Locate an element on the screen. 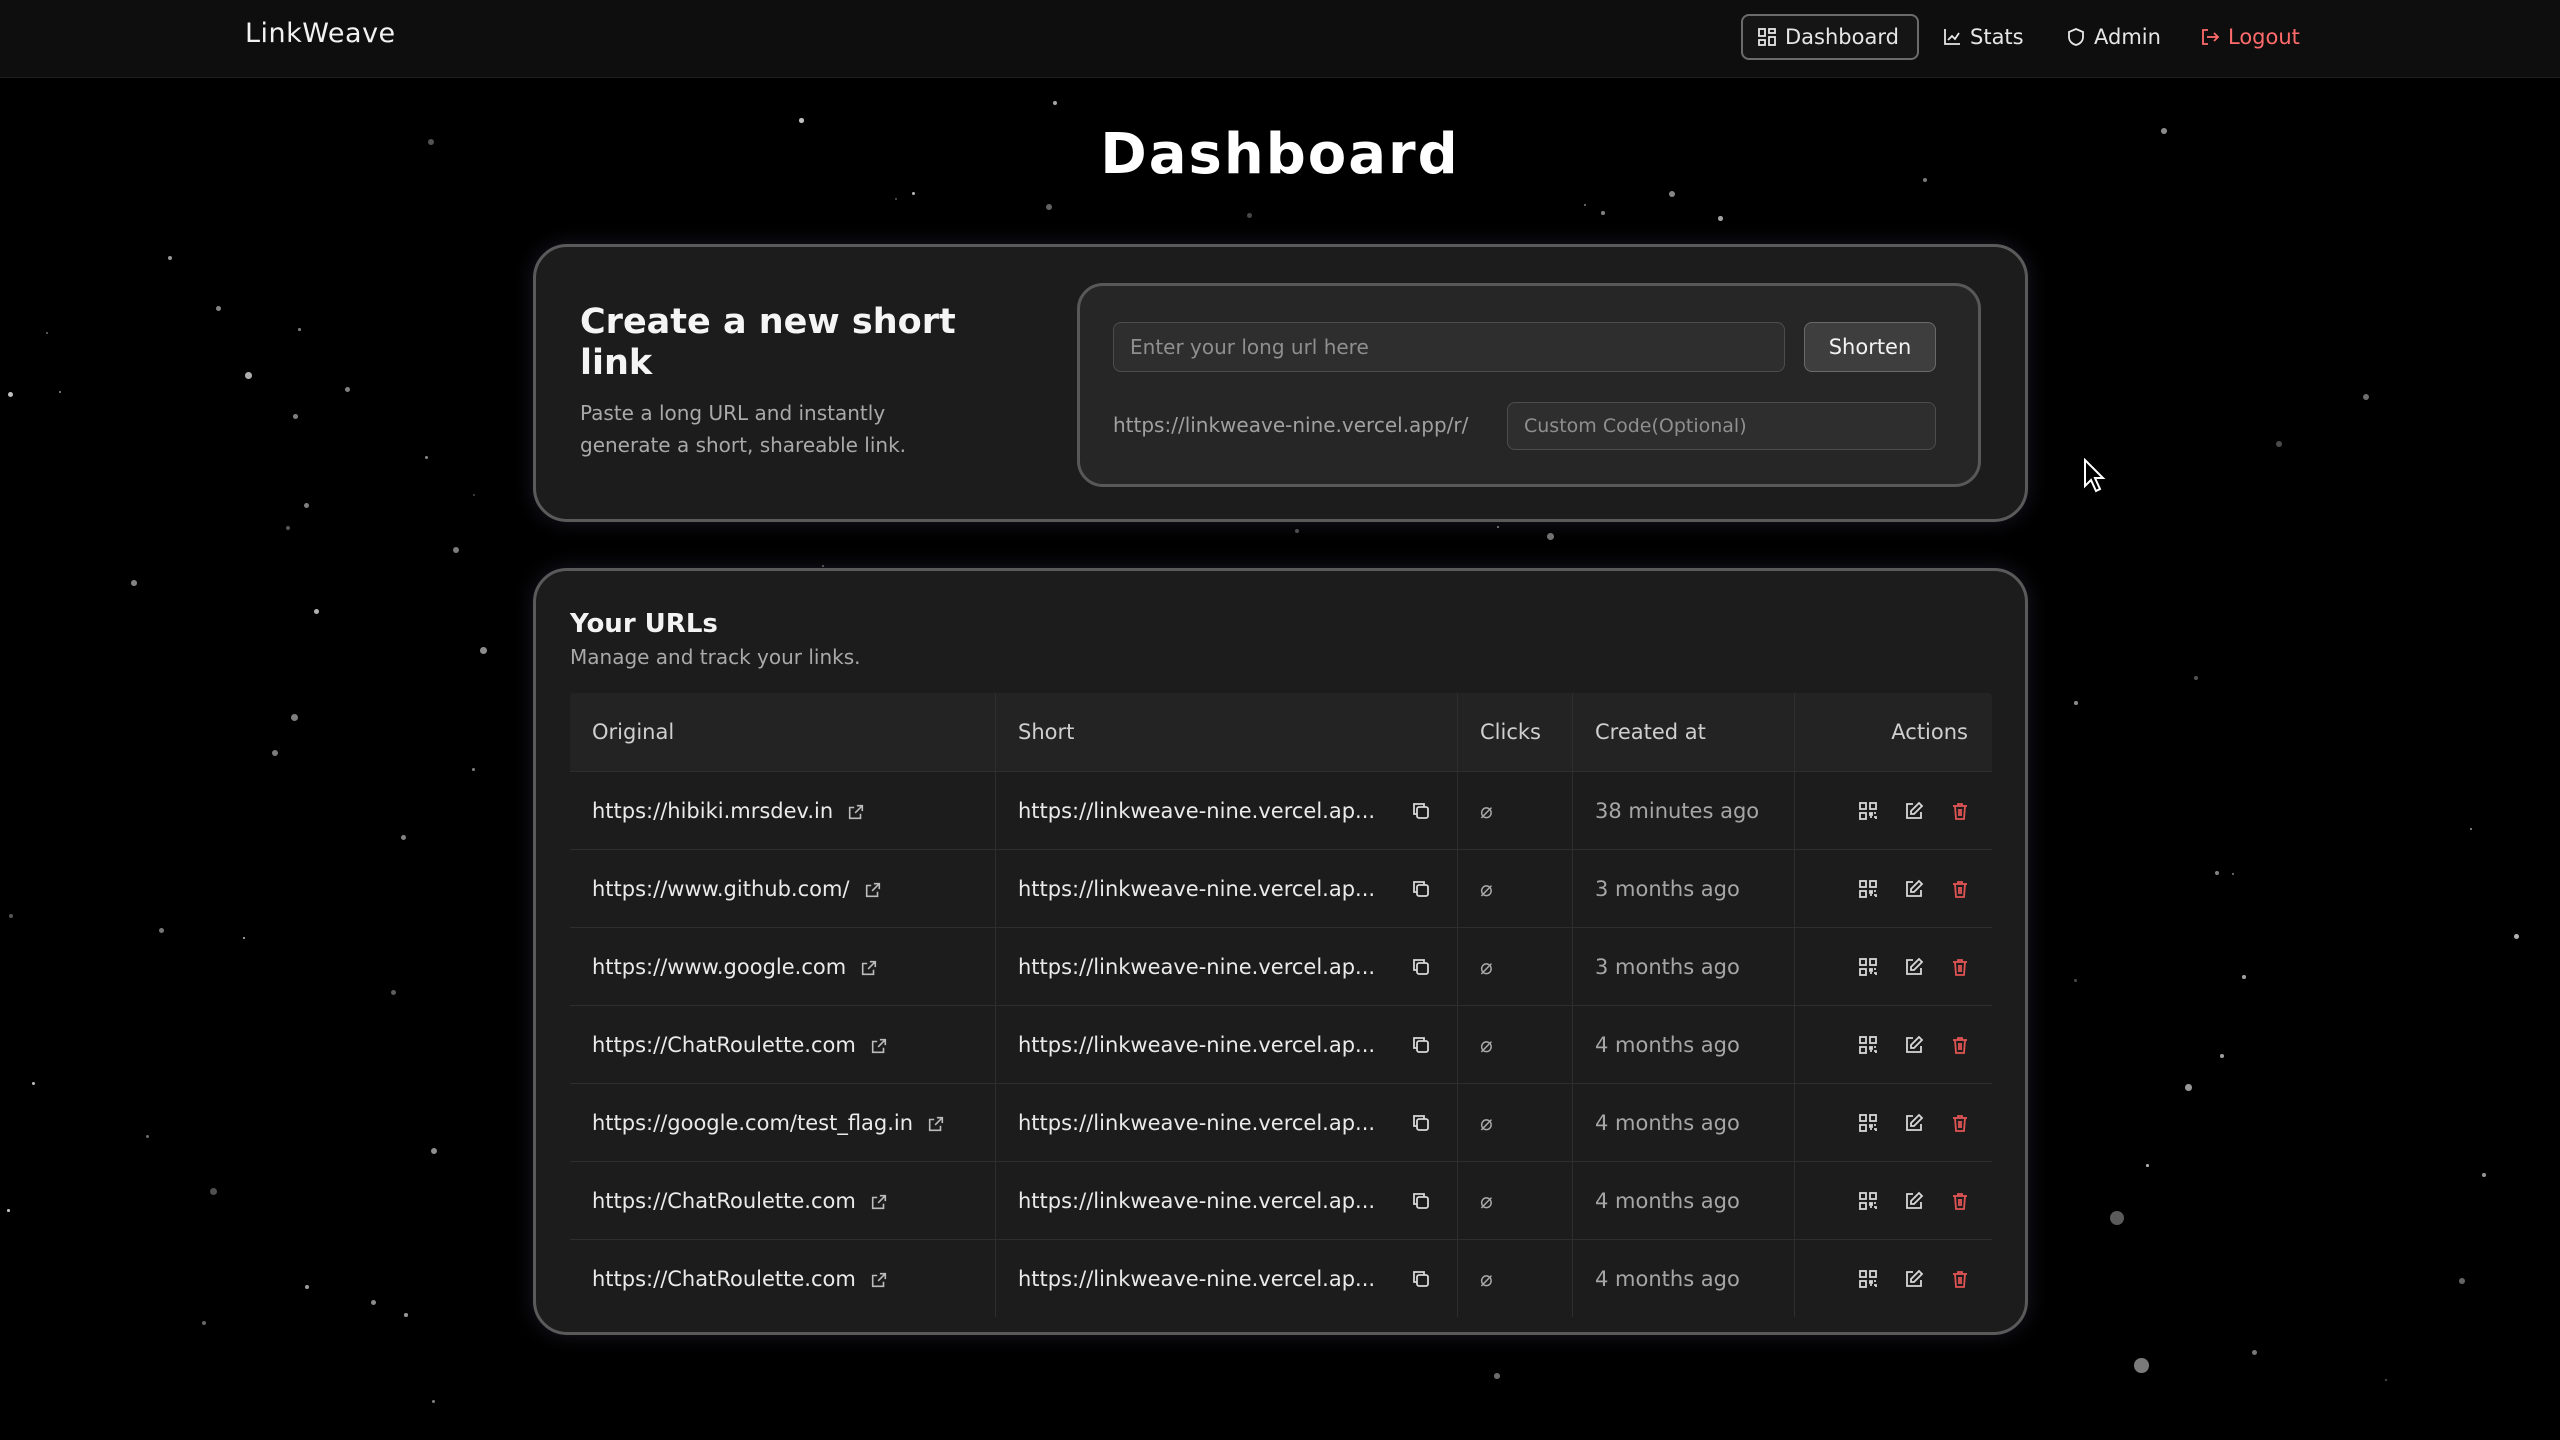 Image resolution: width=2560 pixels, height=1440 pixels. nav-dashboard: Dashboard is located at coordinates (1830, 37).